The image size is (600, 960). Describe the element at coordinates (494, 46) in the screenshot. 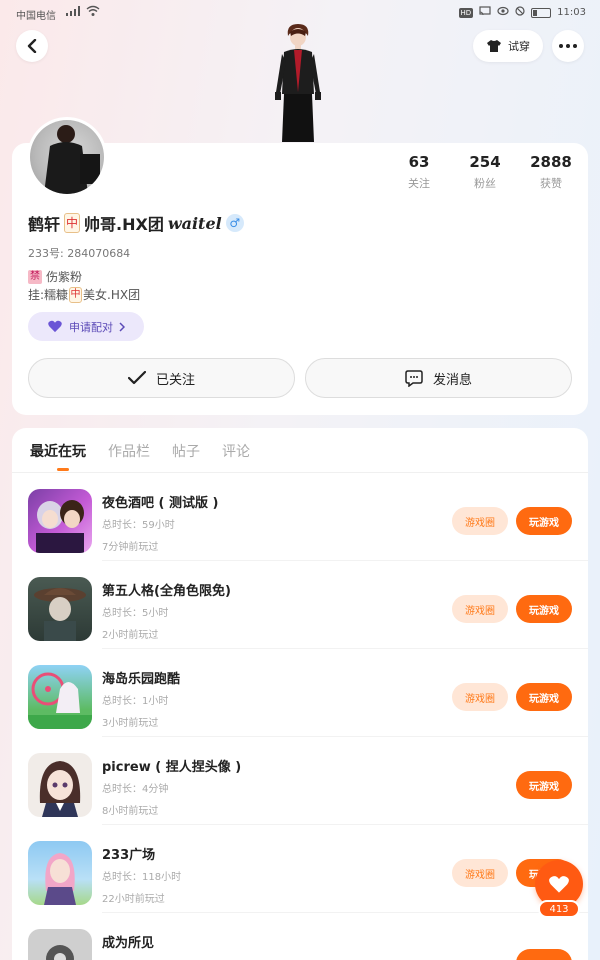

I see `tshirt-icon` at that location.